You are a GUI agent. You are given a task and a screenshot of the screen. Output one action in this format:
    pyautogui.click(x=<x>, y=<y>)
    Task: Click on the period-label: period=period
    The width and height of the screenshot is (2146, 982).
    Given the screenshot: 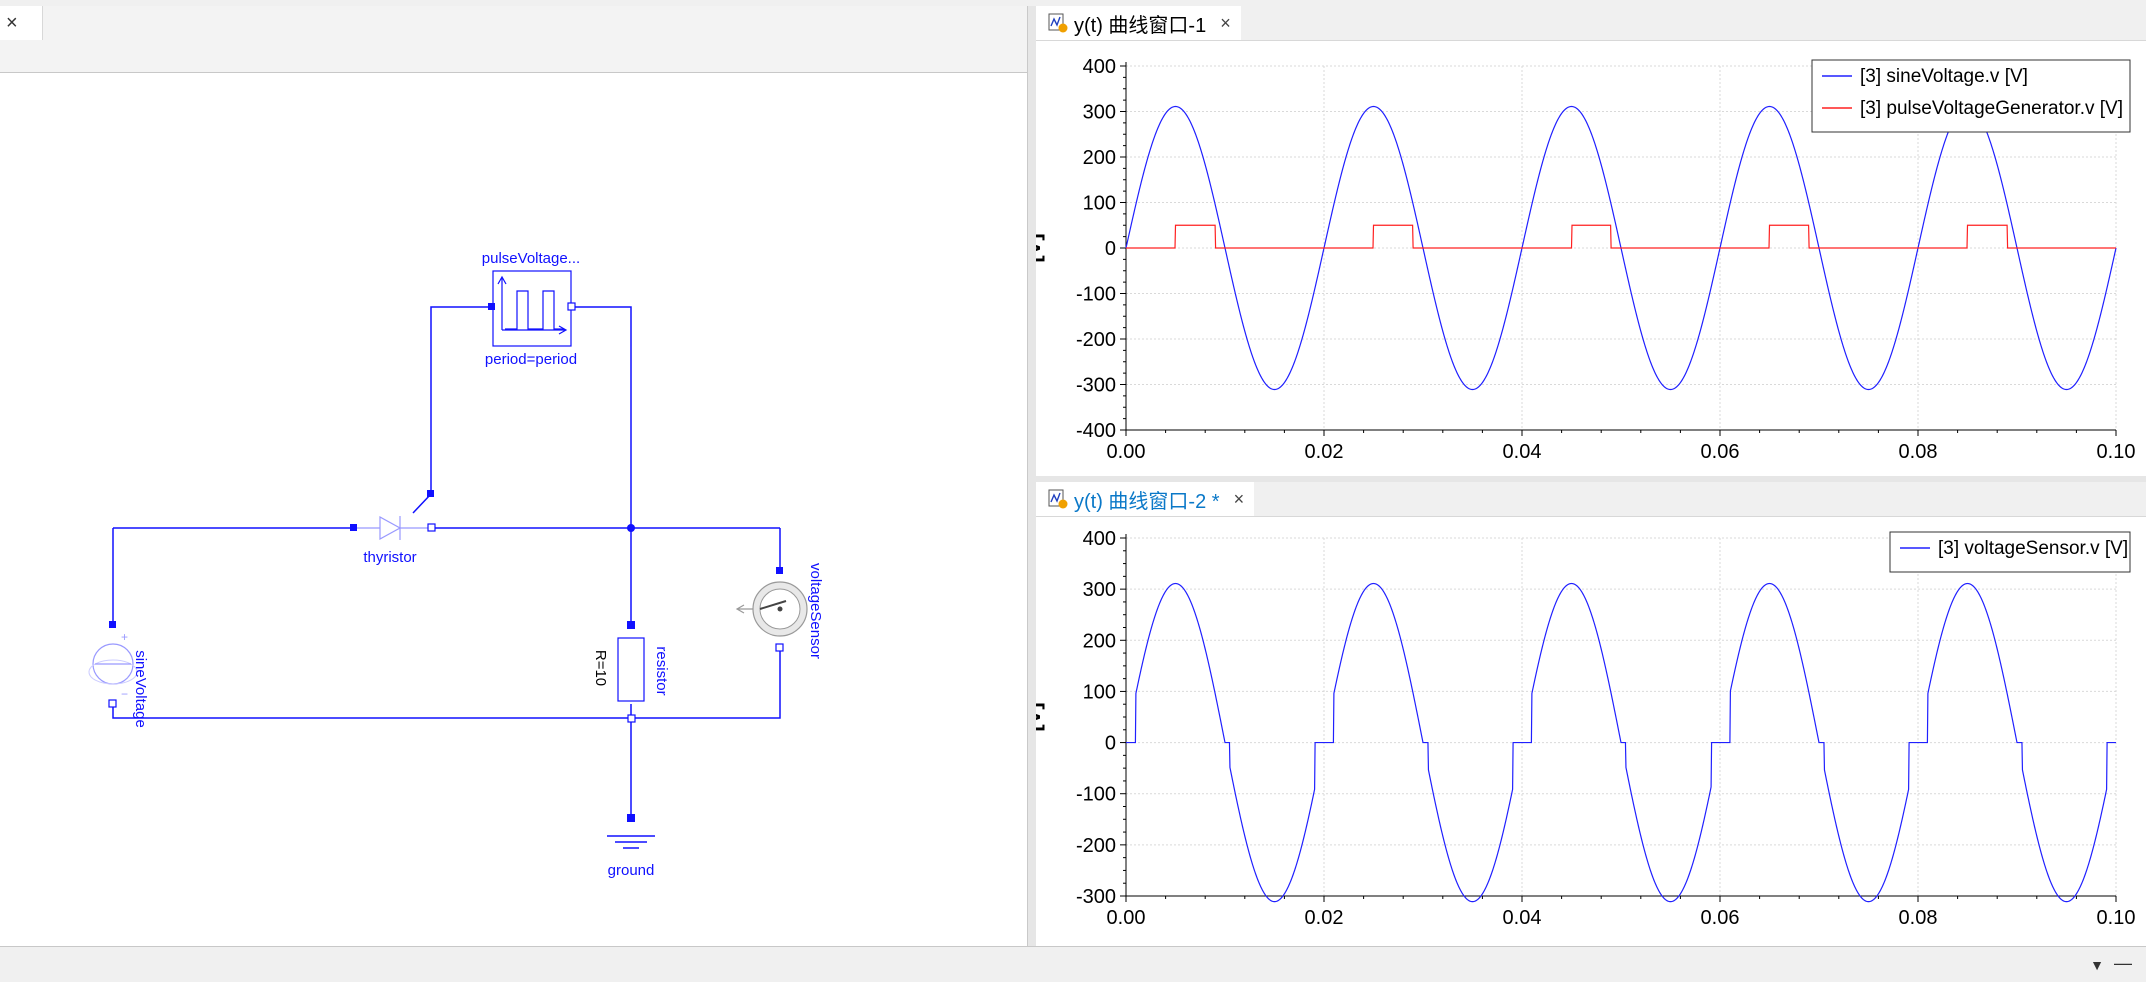 What is the action you would take?
    pyautogui.click(x=531, y=359)
    